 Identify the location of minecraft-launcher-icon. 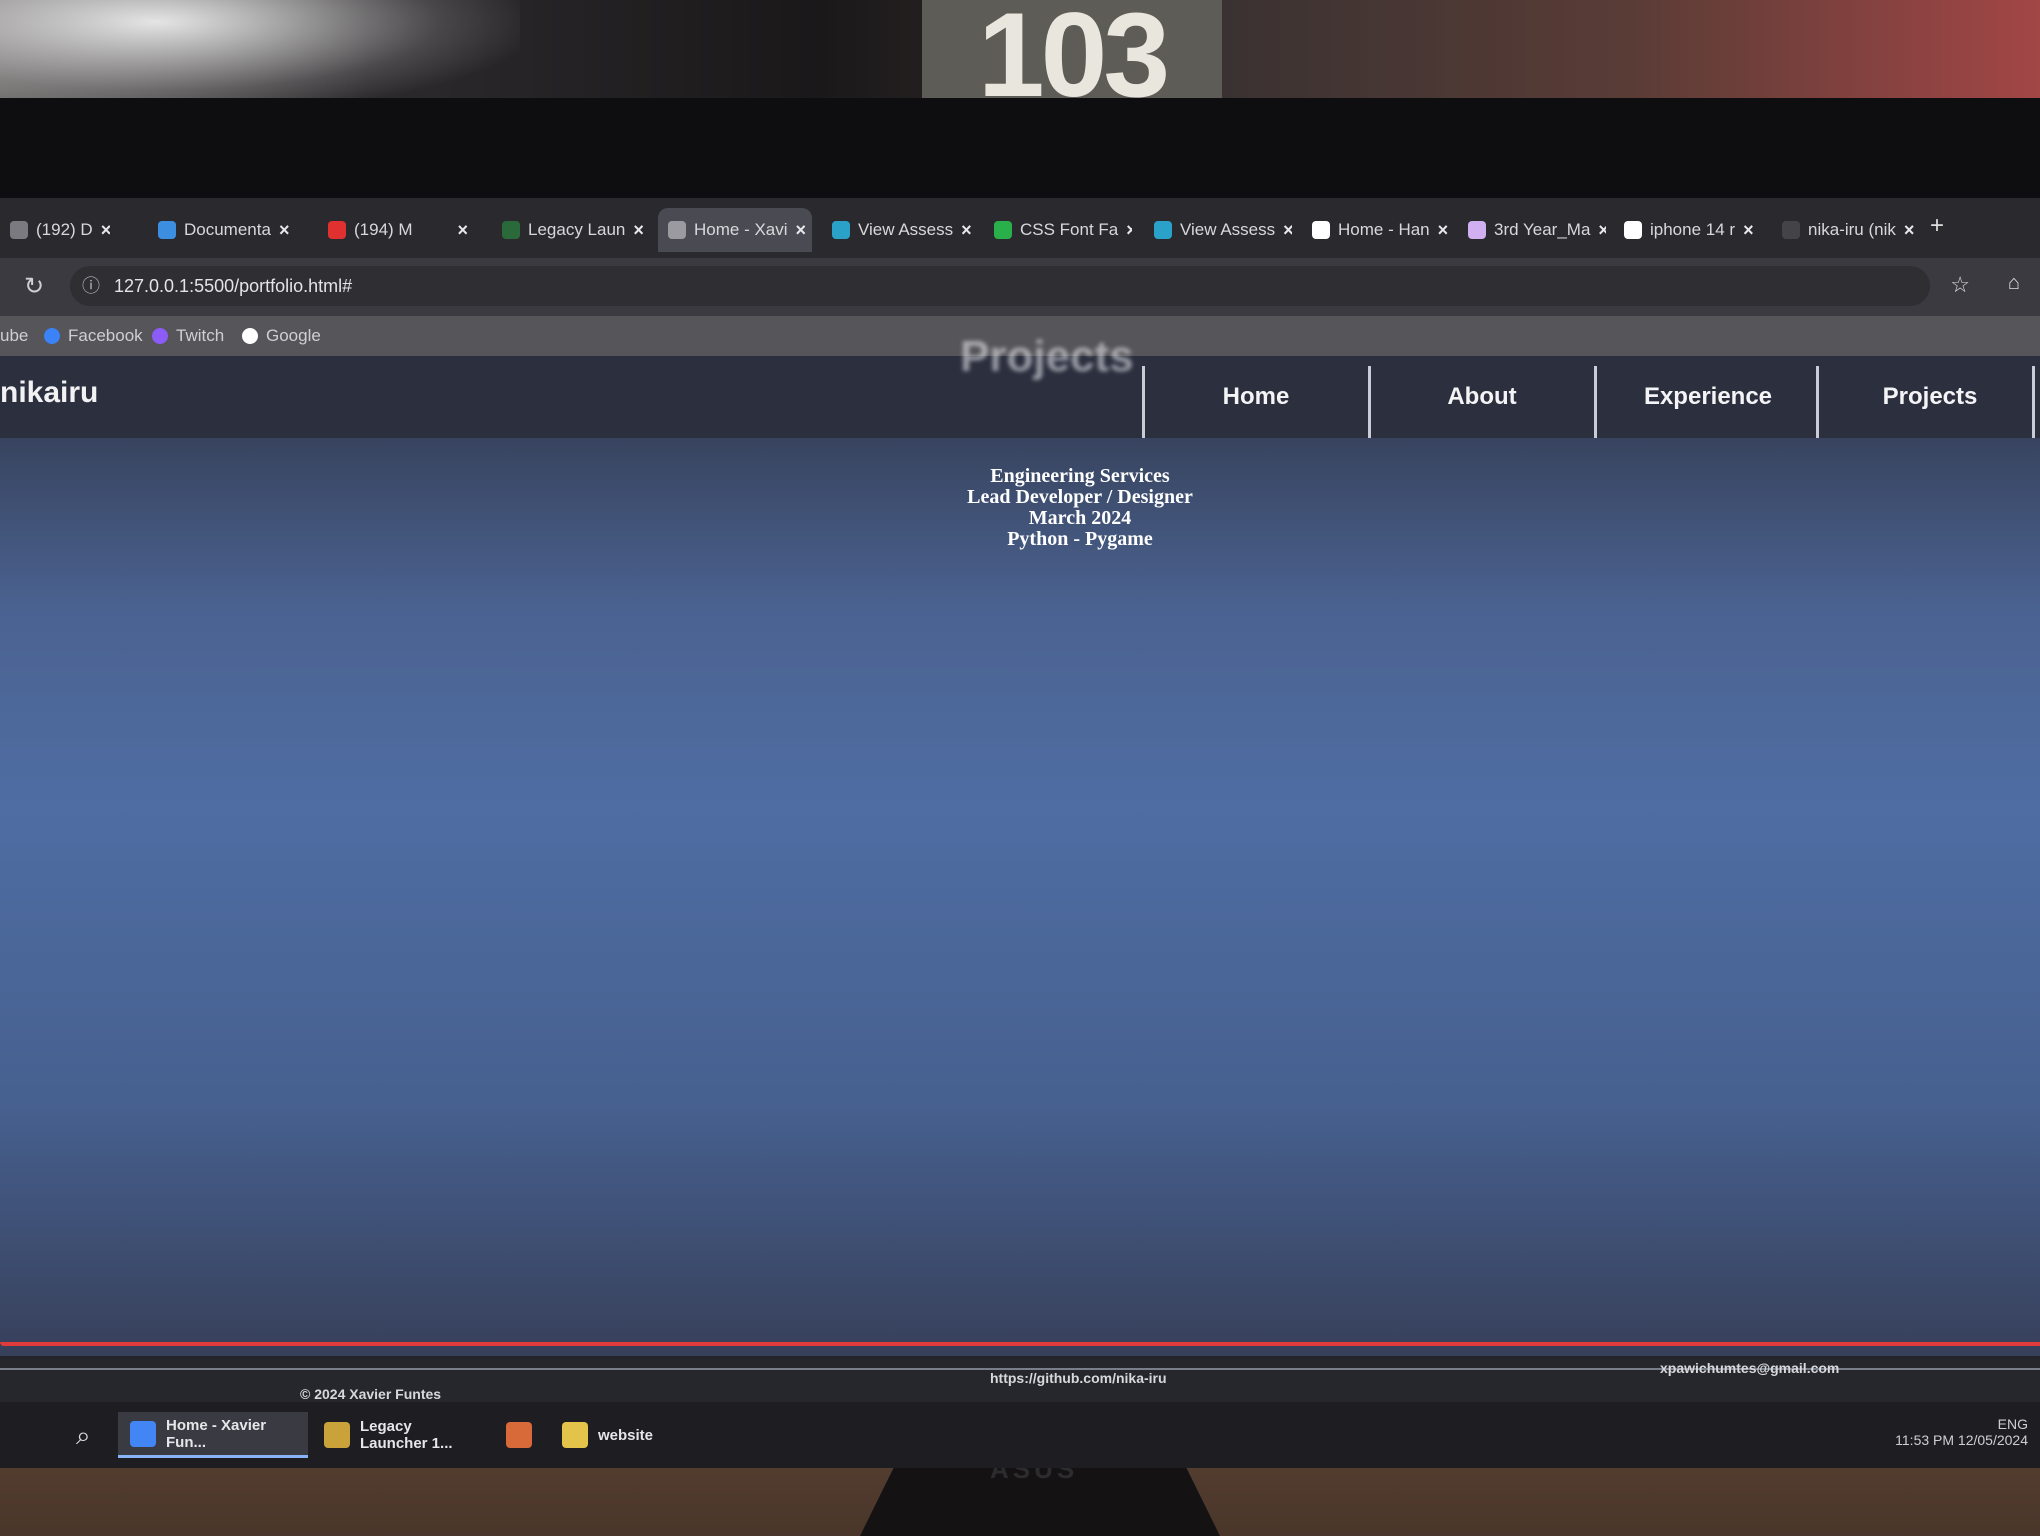
(337, 1435).